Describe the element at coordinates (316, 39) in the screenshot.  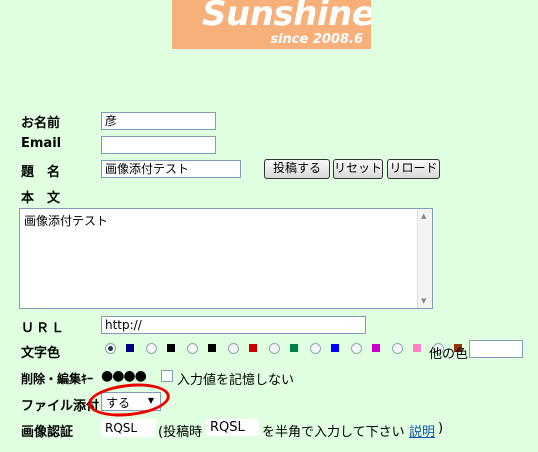
I see `logo-since: since 2008.6` at that location.